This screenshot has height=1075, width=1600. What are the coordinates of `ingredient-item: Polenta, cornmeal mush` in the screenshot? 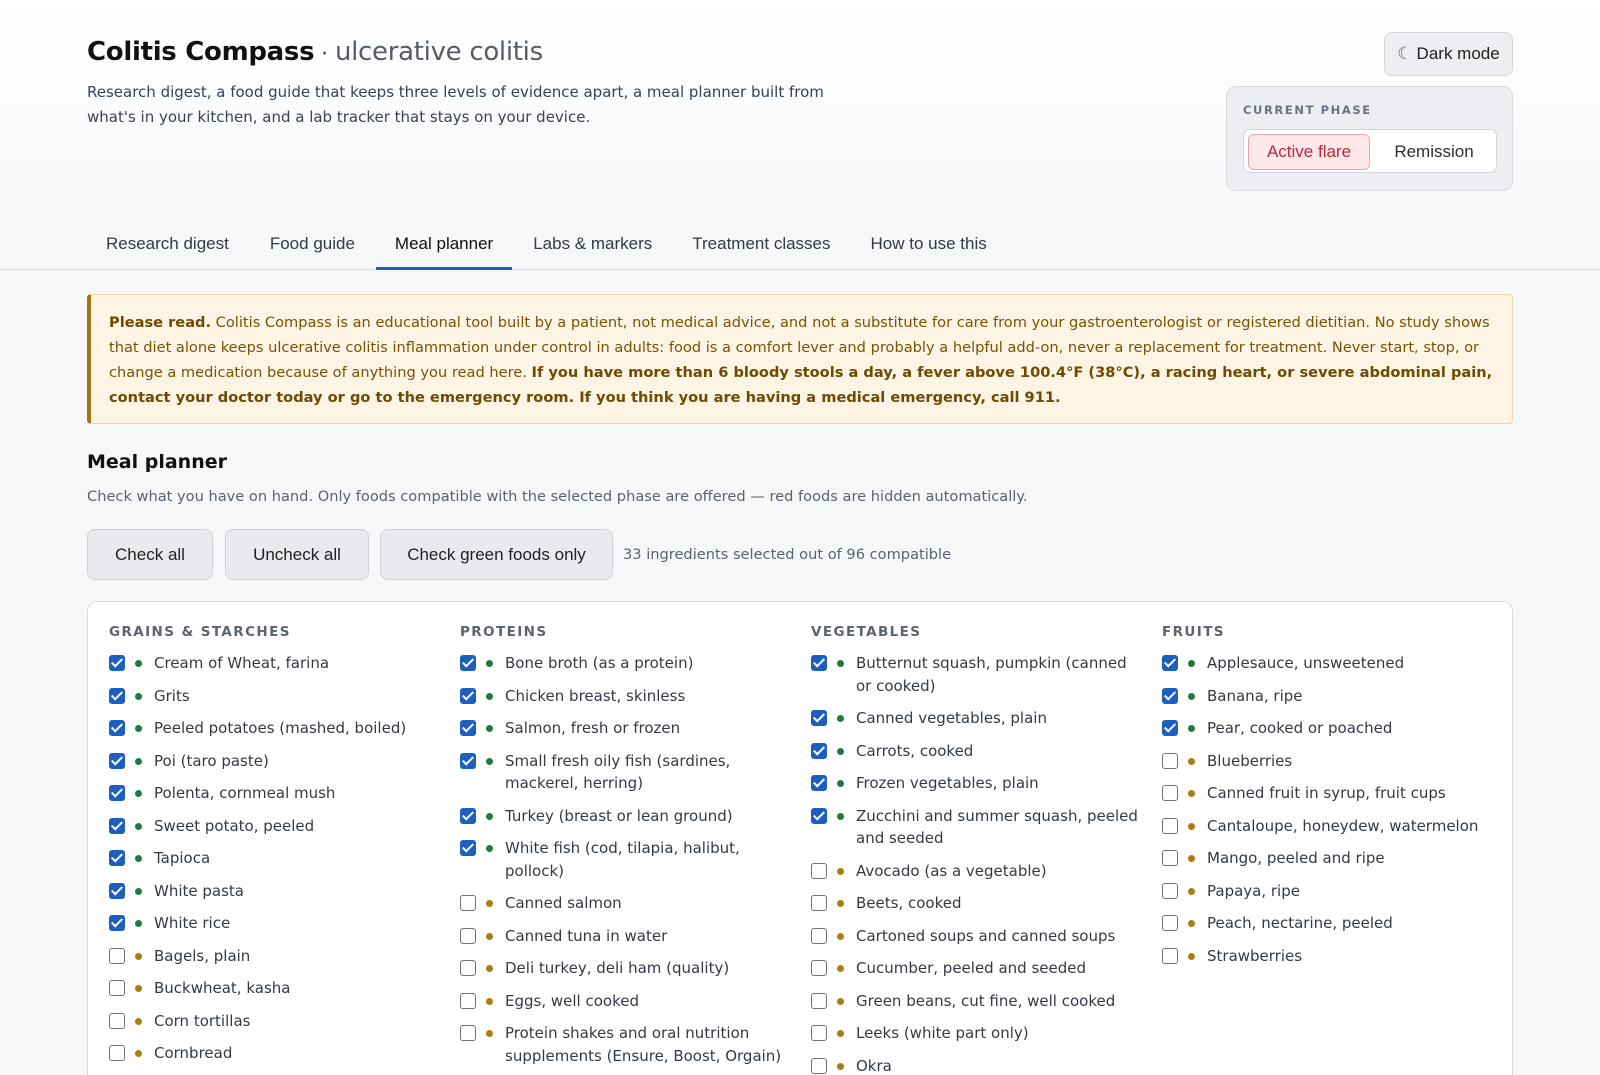 It's located at (274, 793).